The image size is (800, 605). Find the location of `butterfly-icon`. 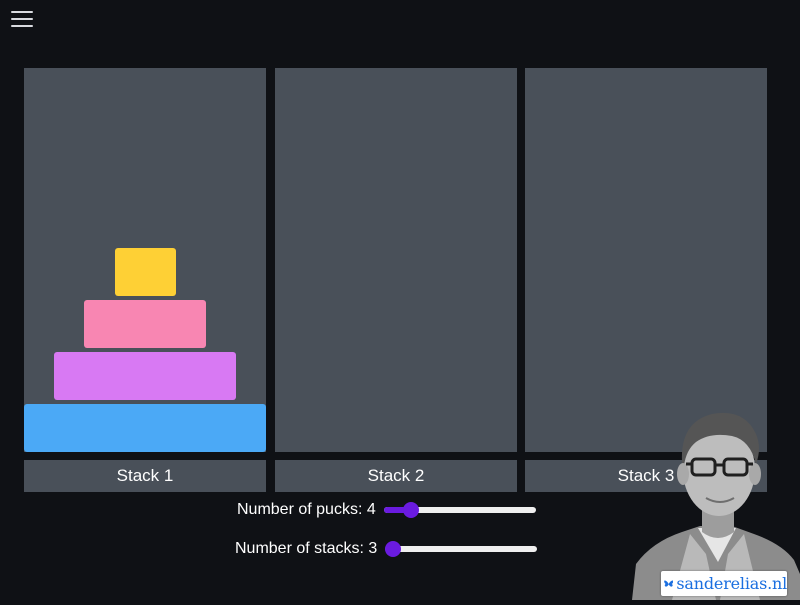

butterfly-icon is located at coordinates (669, 583).